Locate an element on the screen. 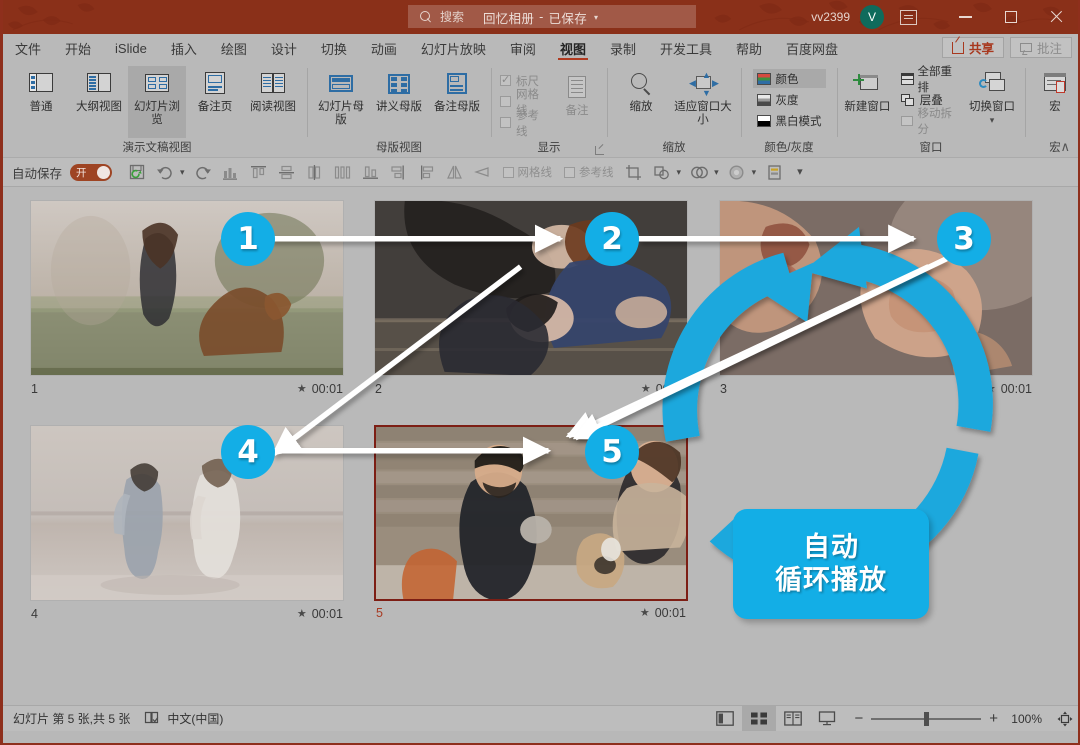 Image resolution: width=1080 pixels, height=745 pixels. tab-home: 开始 is located at coordinates (78, 48).